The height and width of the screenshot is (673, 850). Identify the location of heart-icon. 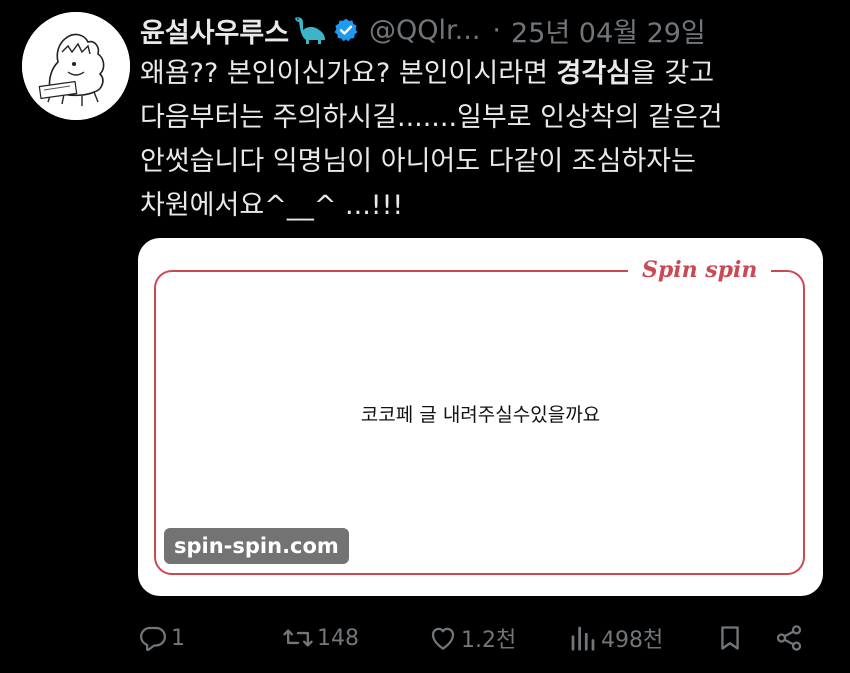
(443, 638).